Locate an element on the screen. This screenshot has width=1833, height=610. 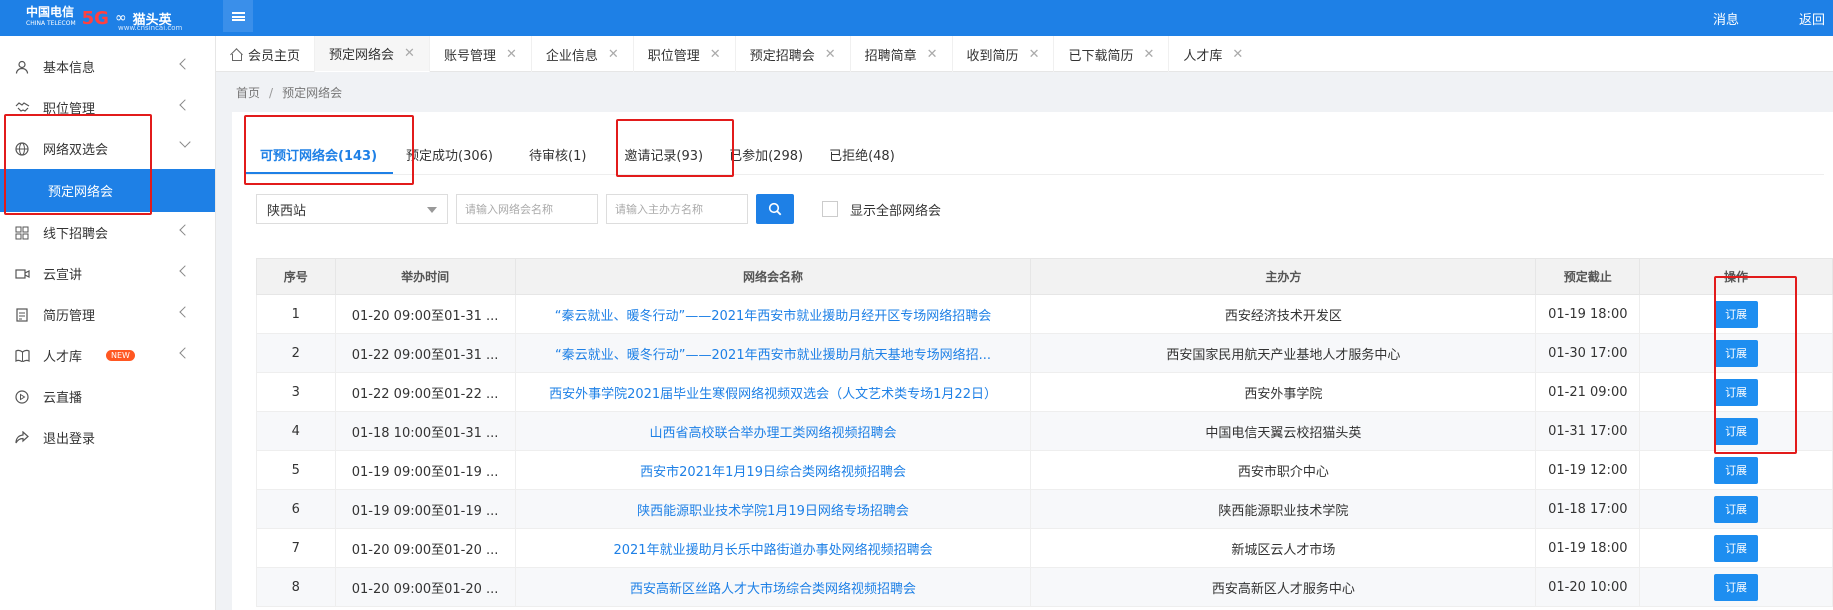
cell-host: 西安经济技术开发区 is located at coordinates (1283, 314).